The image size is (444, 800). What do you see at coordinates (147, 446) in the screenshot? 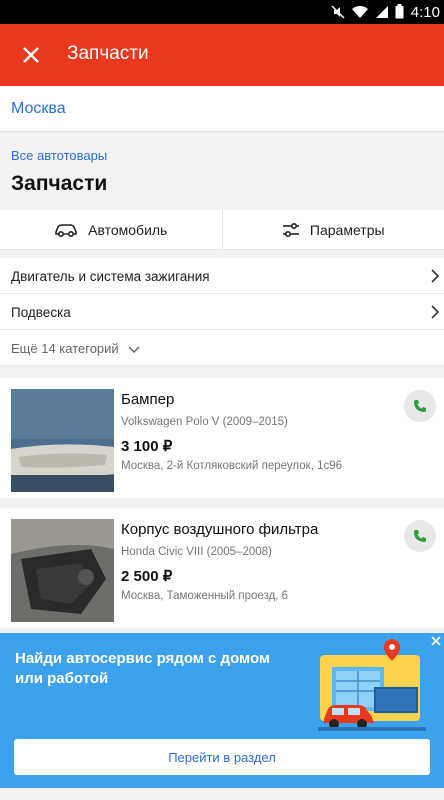
I see `listing-price: 3 100 ₽` at bounding box center [147, 446].